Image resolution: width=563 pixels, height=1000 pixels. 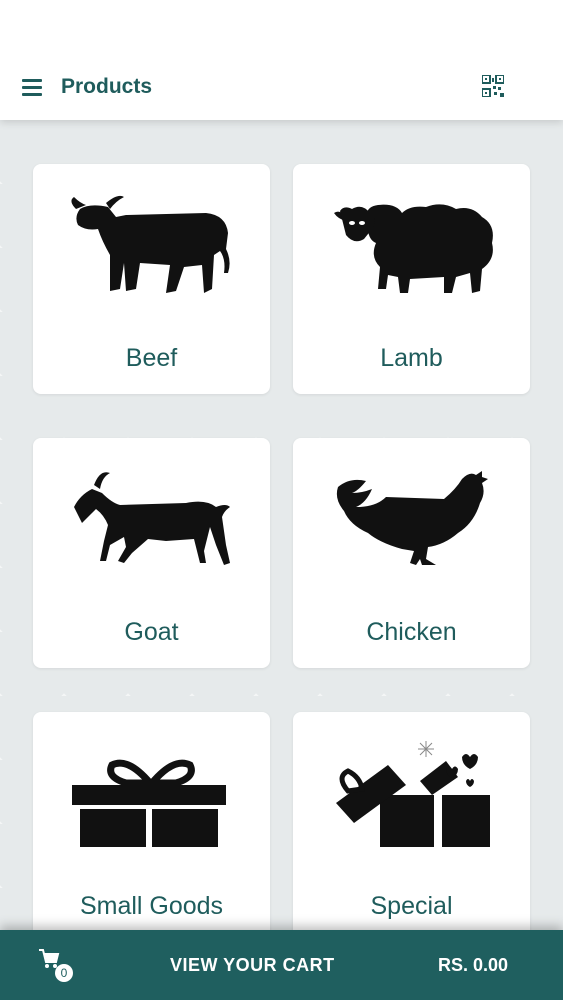 What do you see at coordinates (413, 248) in the screenshot?
I see `sheep-icon` at bounding box center [413, 248].